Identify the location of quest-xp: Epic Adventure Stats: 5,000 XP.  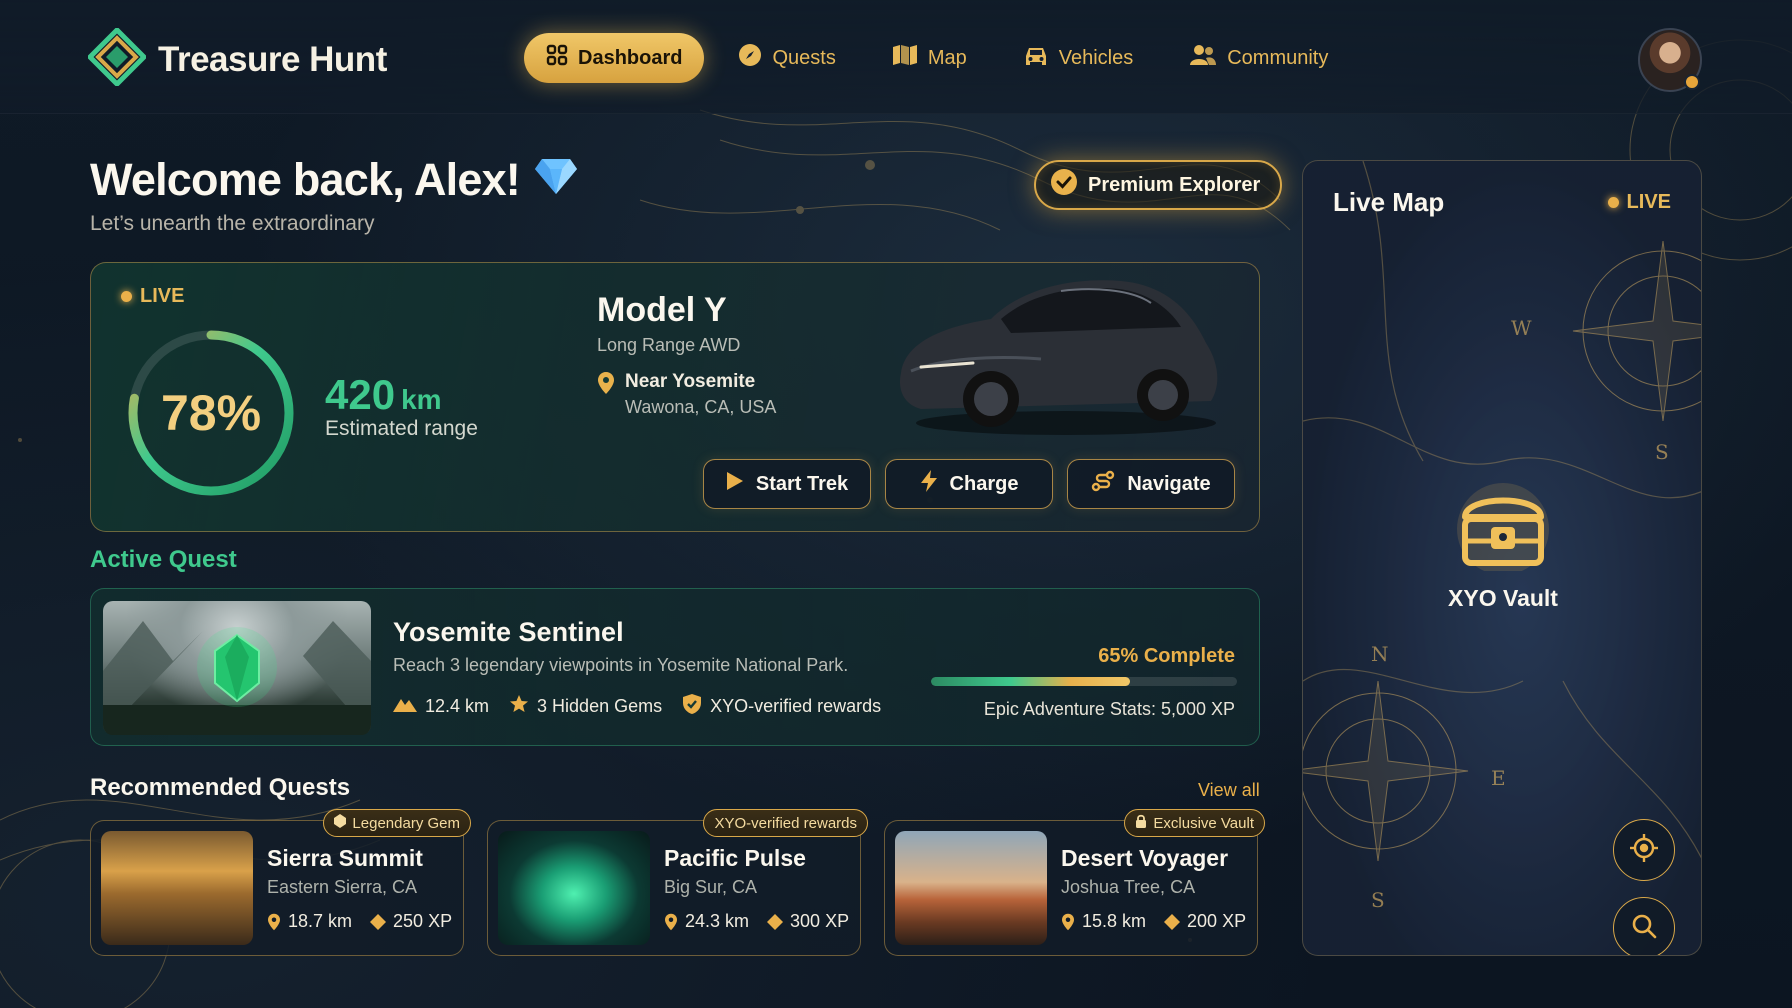
(1109, 709).